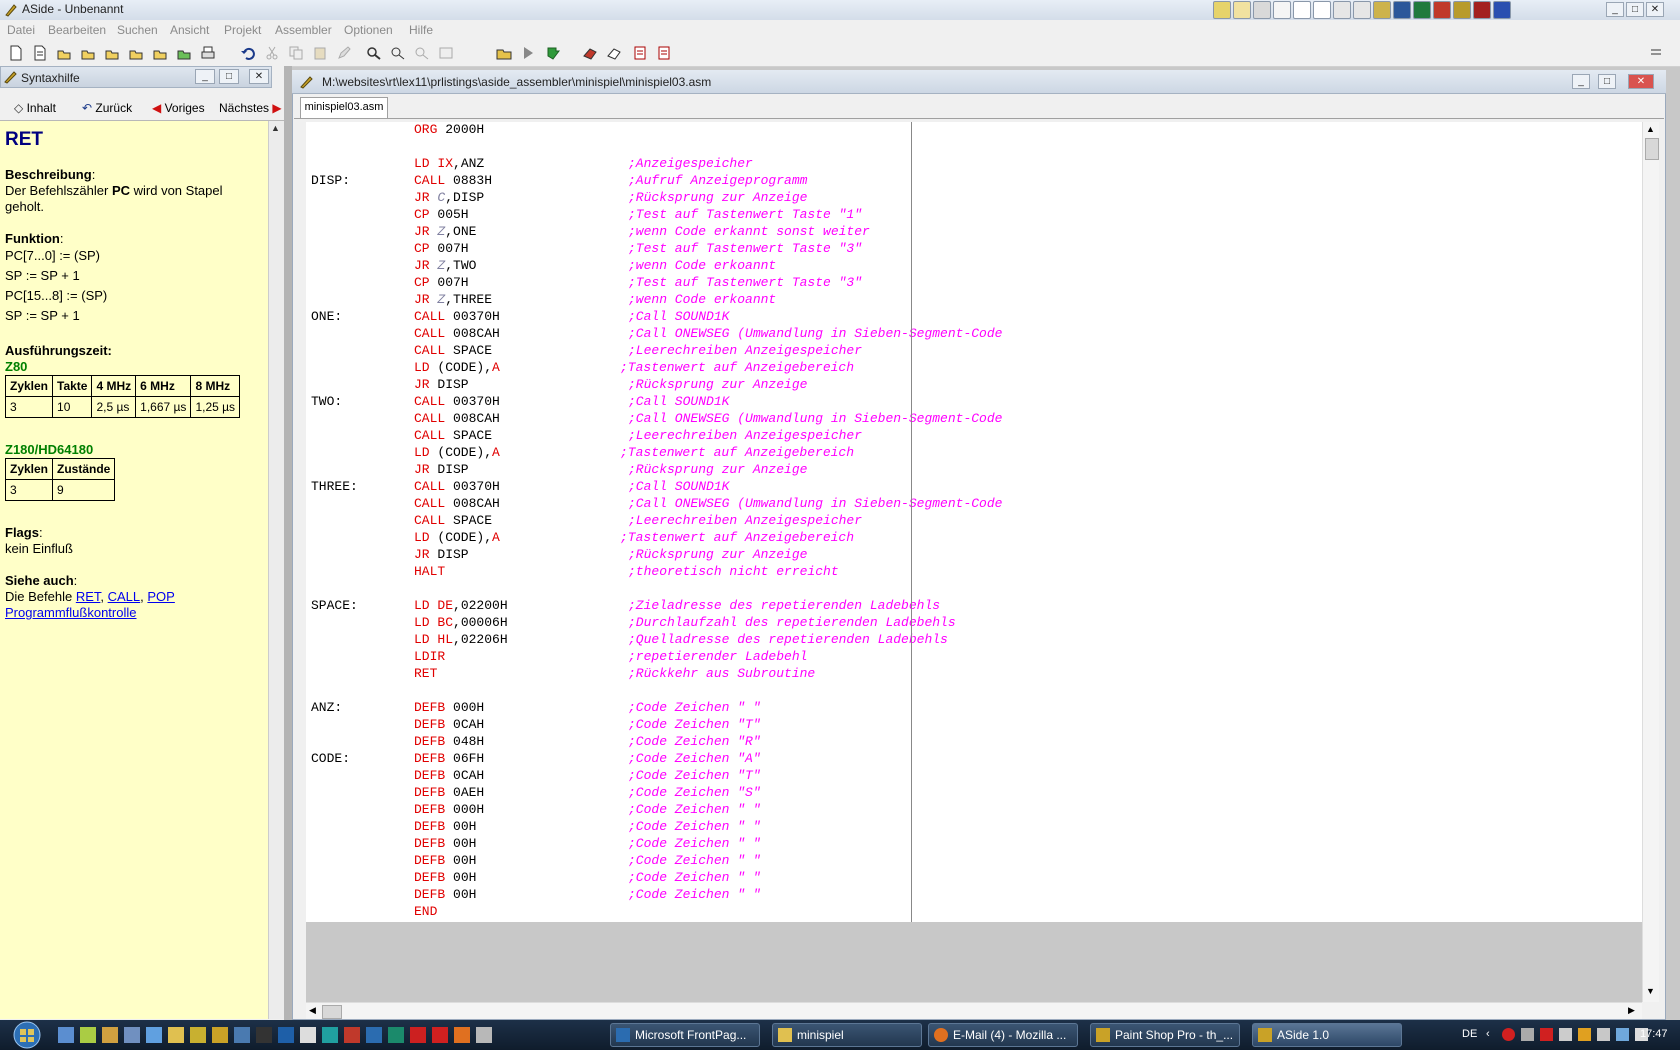  Describe the element at coordinates (112, 53) in the screenshot. I see `reopen-icon` at that location.